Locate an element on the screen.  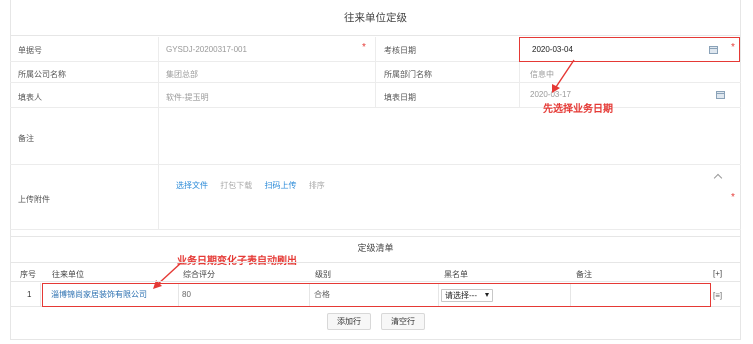
grid-header-row: 序号 往来单位 综合评分 级别 黑名单 备注 [+] is located at coordinates (375, 272).